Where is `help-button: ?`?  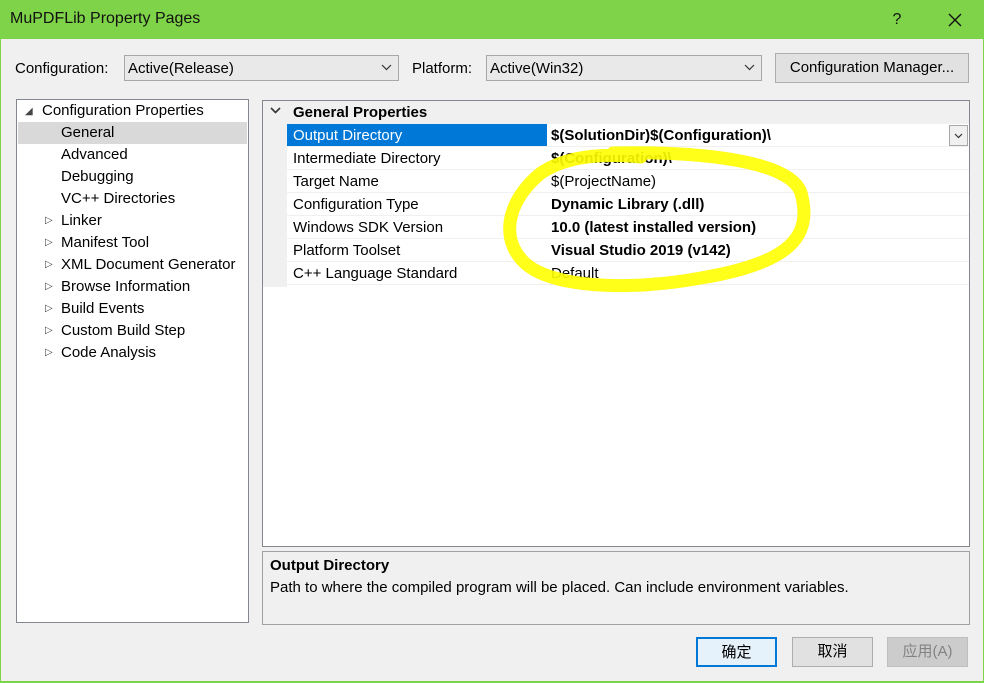 help-button: ? is located at coordinates (897, 20).